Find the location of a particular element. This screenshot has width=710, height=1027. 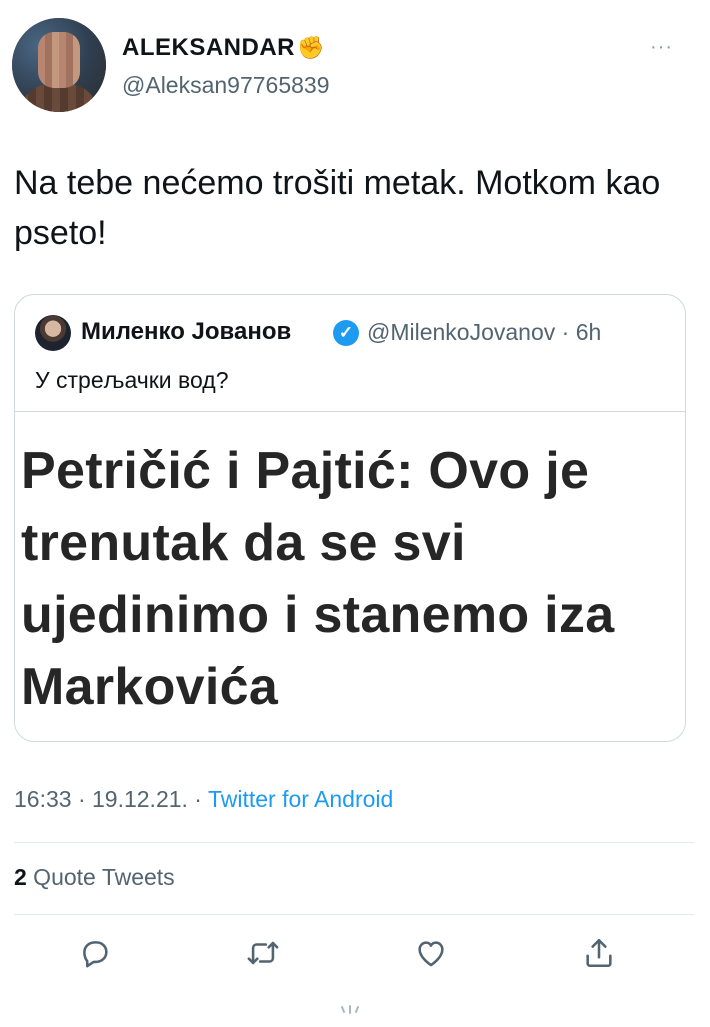

author-name-text: ALEKSANDAR is located at coordinates (208, 47).